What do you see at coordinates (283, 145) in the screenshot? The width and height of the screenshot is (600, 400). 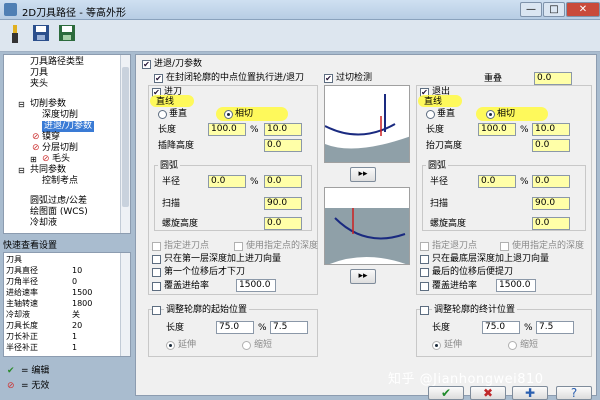 I see `entry-ramp-input: 0.0` at bounding box center [283, 145].